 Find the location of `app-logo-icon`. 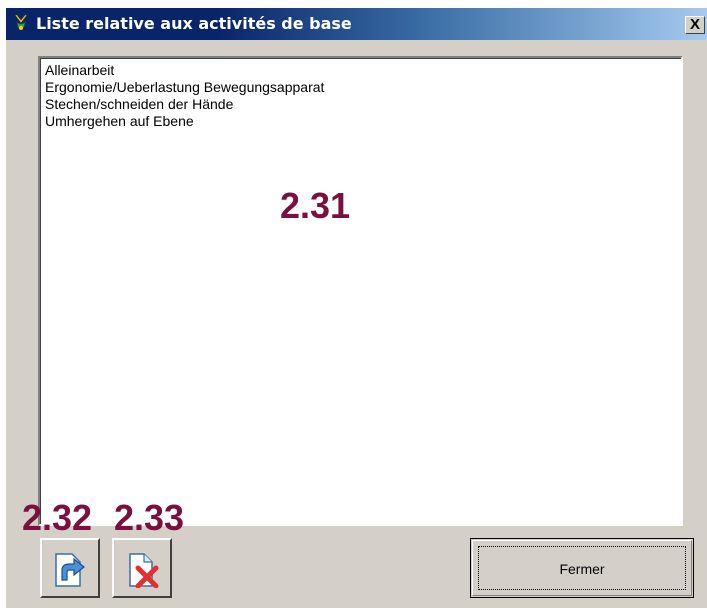

app-logo-icon is located at coordinates (21, 23).